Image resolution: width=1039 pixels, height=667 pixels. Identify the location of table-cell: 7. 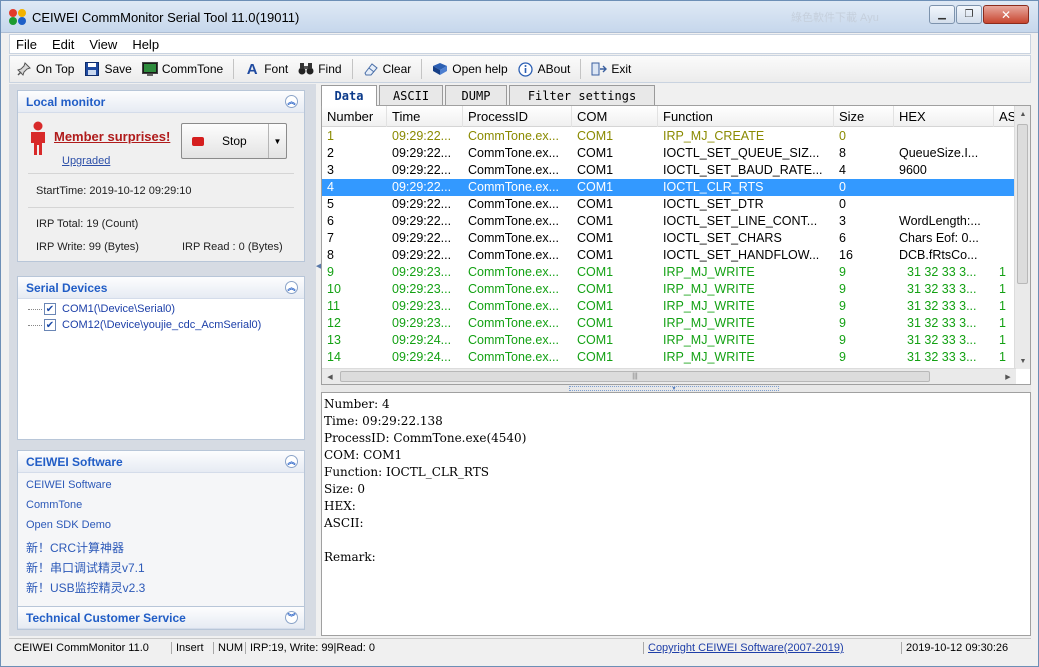
(330, 238).